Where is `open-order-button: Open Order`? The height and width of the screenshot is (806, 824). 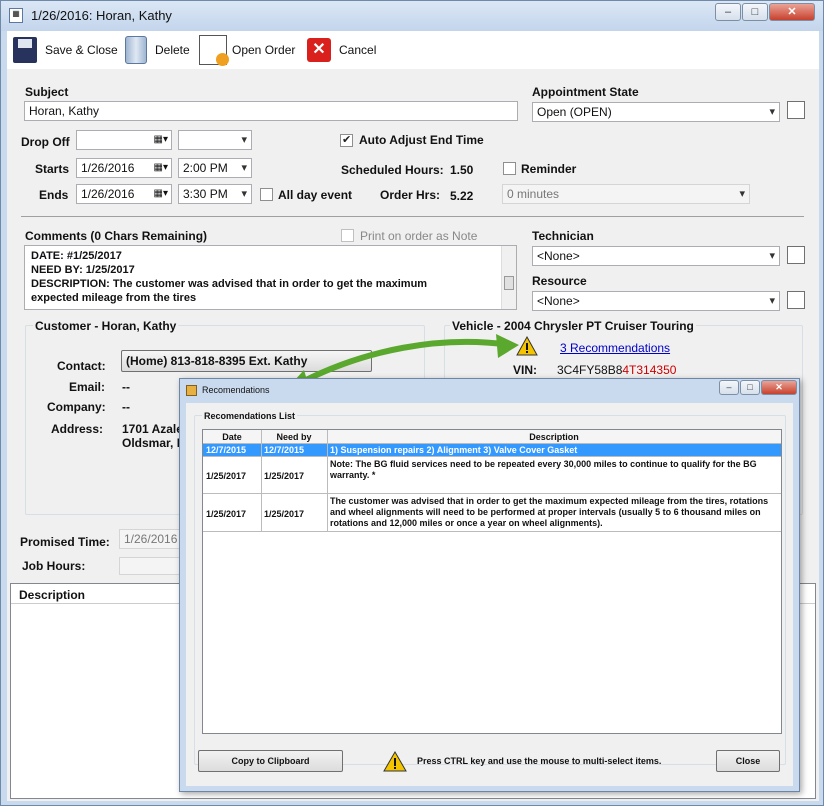 open-order-button: Open Order is located at coordinates (247, 50).